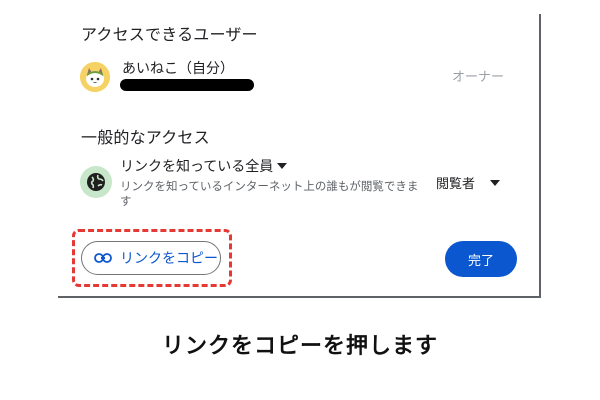 This screenshot has width=600, height=400. I want to click on redacted-email-bar, so click(187, 85).